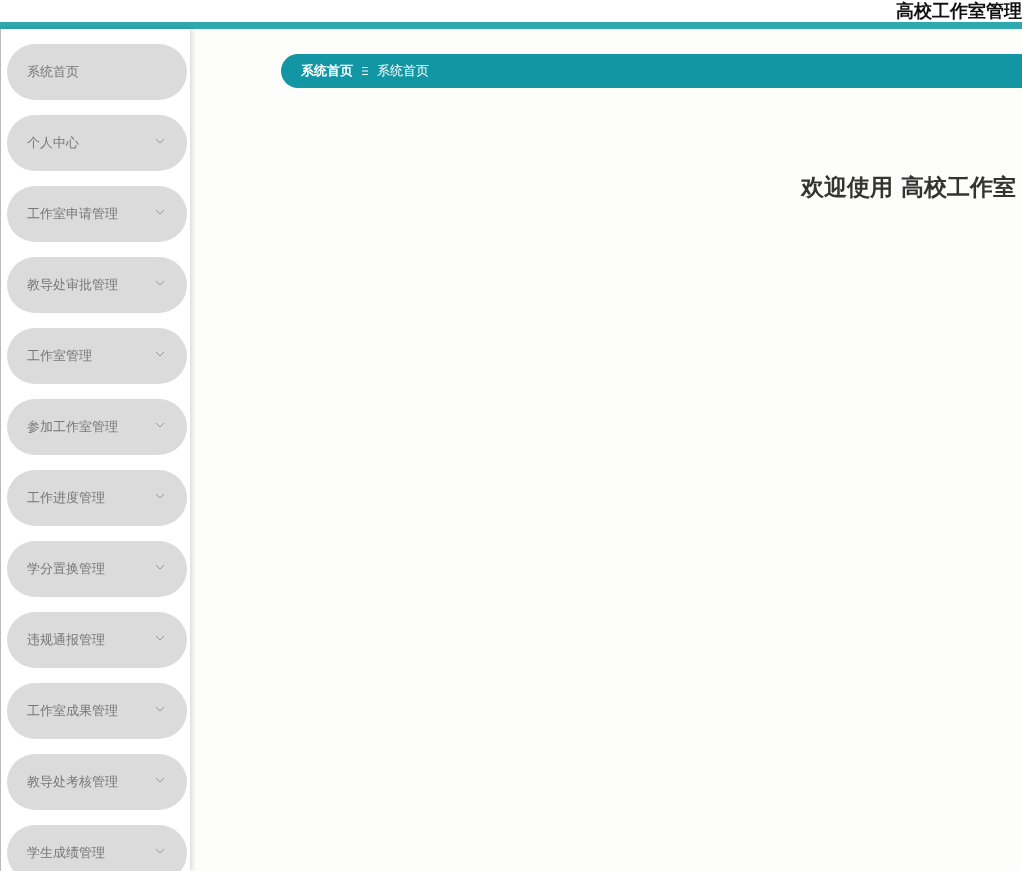  I want to click on sidebar-item: 工作室申请管理, so click(97, 214).